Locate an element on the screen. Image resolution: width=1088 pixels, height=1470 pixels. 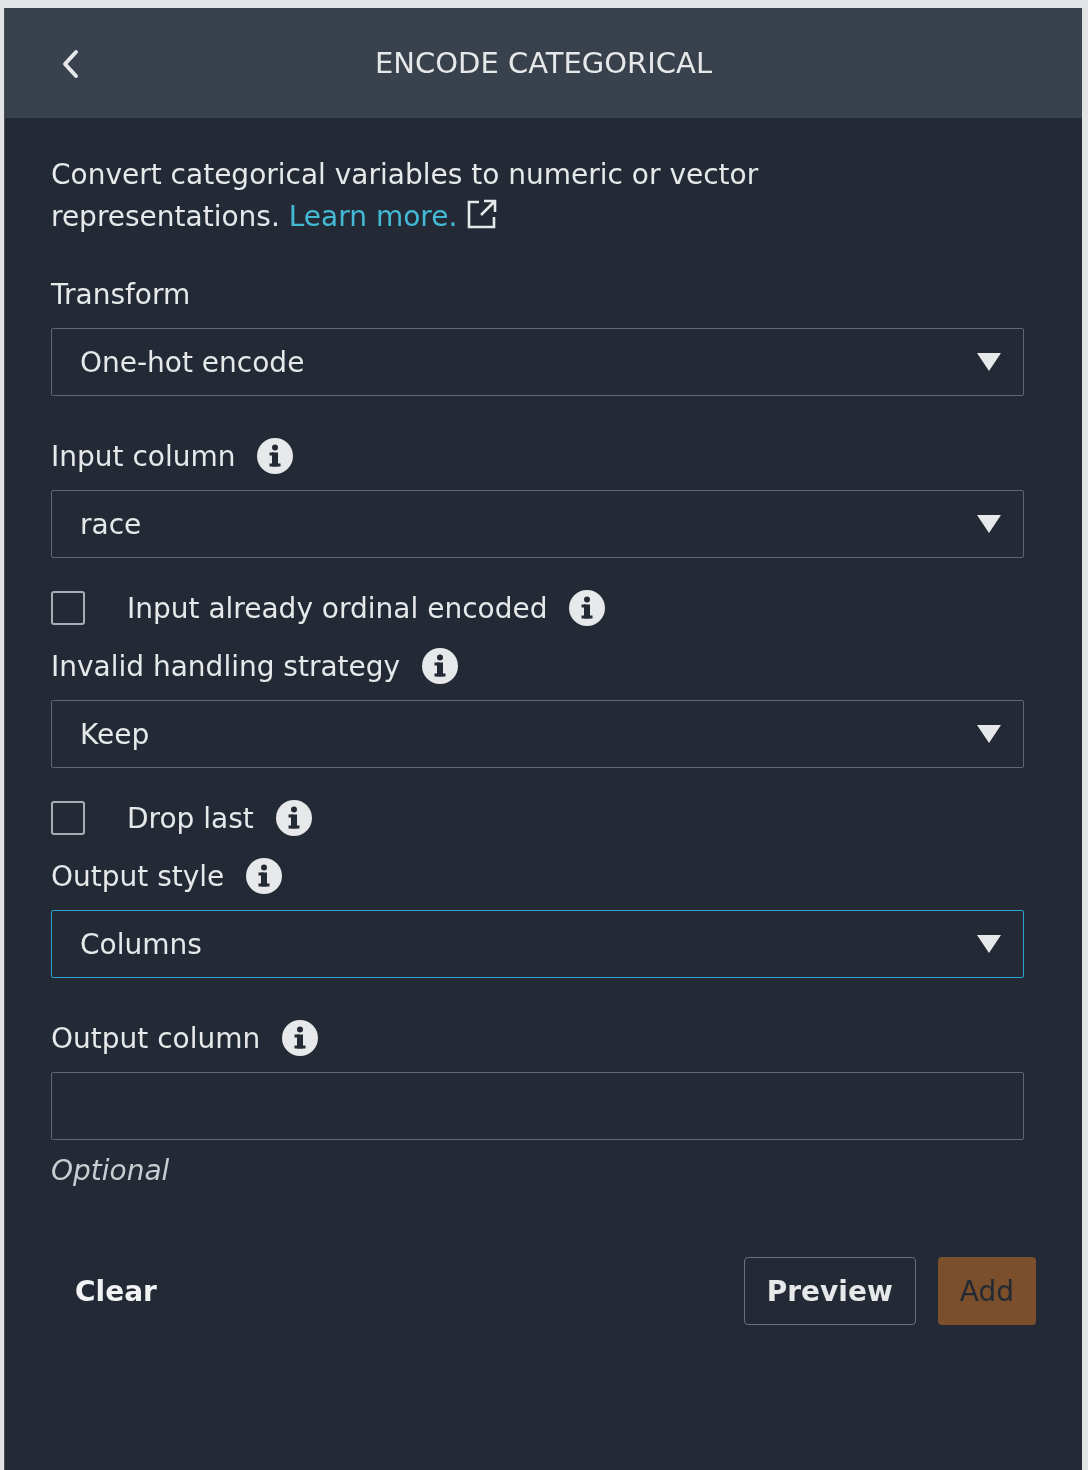
dropdown: Columns is located at coordinates (537, 944).